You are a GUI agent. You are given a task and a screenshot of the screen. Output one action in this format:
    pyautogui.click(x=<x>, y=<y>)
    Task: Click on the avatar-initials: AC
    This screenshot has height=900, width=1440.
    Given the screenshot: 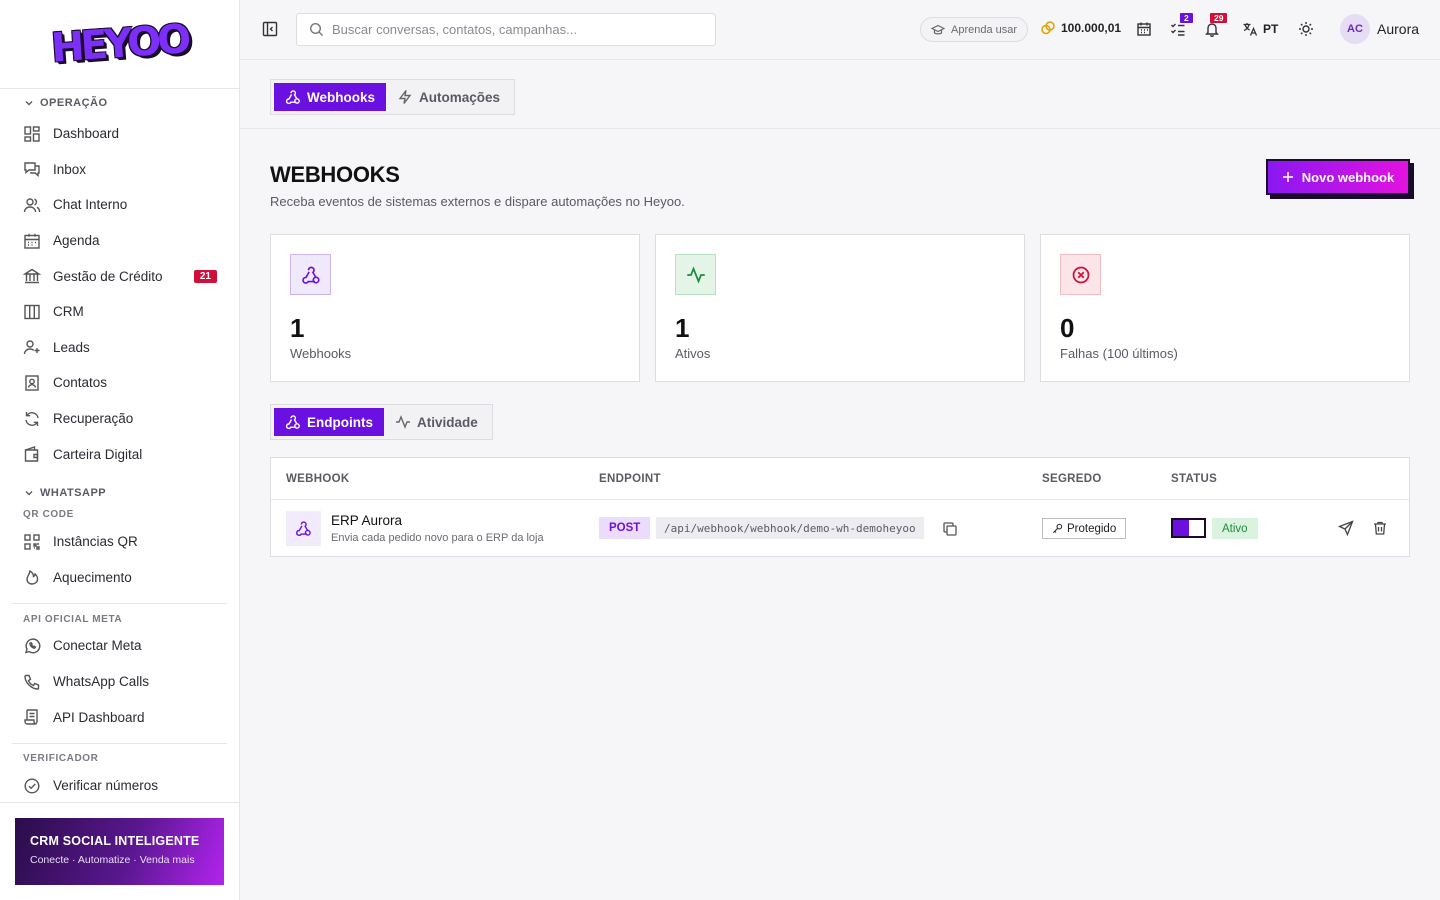 What is the action you would take?
    pyautogui.click(x=1355, y=29)
    